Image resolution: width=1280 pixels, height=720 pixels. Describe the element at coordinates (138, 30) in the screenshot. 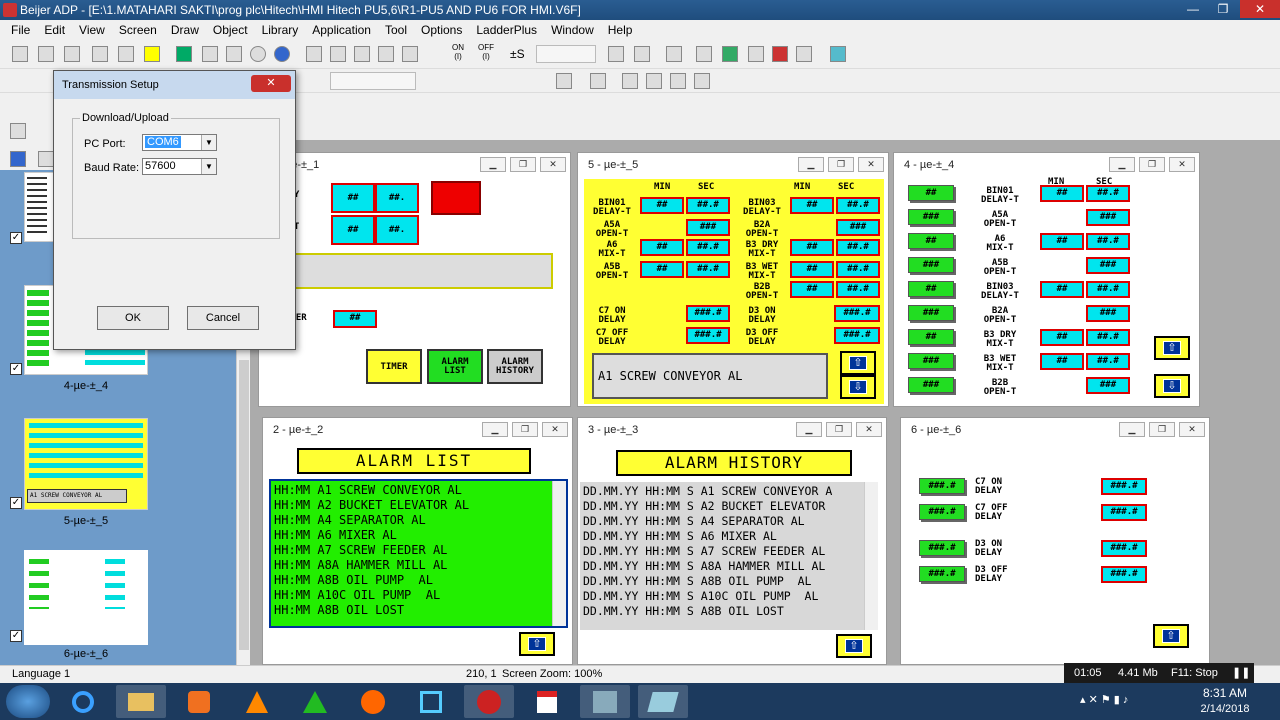

I see `menu-item-screen: Screen` at that location.